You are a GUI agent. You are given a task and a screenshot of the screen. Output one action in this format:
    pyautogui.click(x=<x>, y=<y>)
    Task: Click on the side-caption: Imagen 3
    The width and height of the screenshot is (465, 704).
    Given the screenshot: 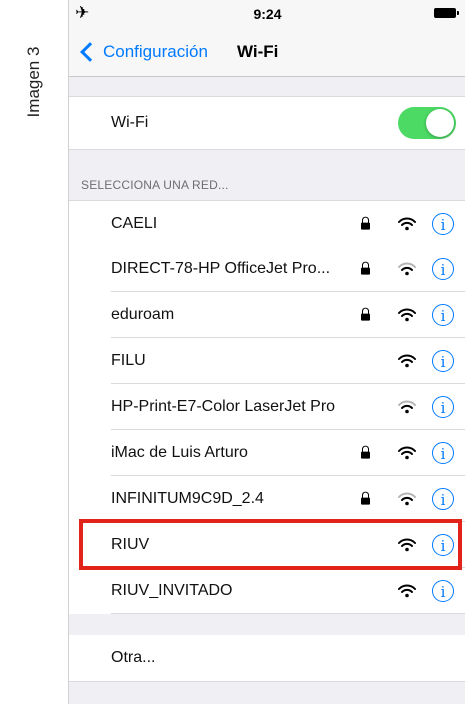 What is the action you would take?
    pyautogui.click(x=34, y=352)
    